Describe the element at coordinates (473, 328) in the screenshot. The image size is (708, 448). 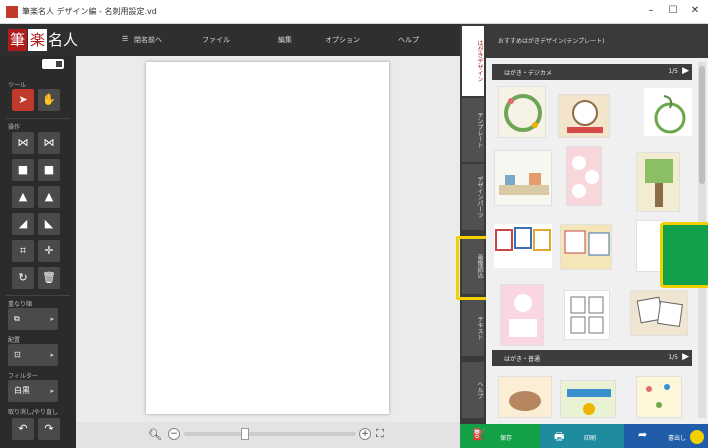
I see `tab-text: テキスト` at that location.